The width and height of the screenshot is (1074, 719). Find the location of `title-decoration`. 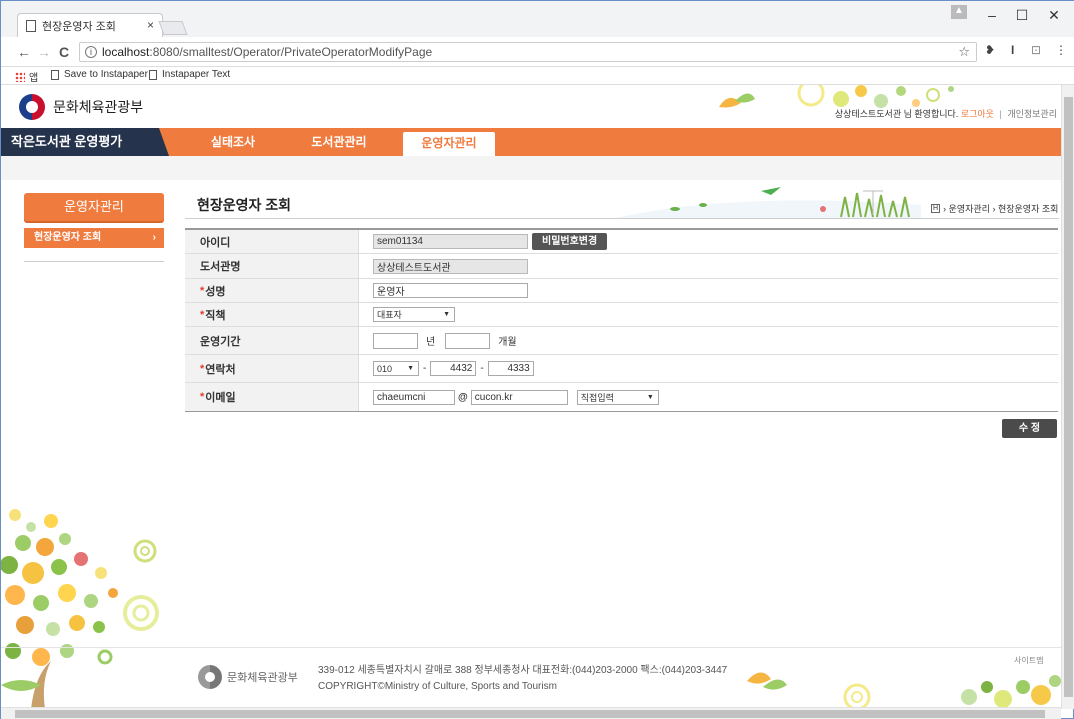

title-decoration is located at coordinates (766, 203).